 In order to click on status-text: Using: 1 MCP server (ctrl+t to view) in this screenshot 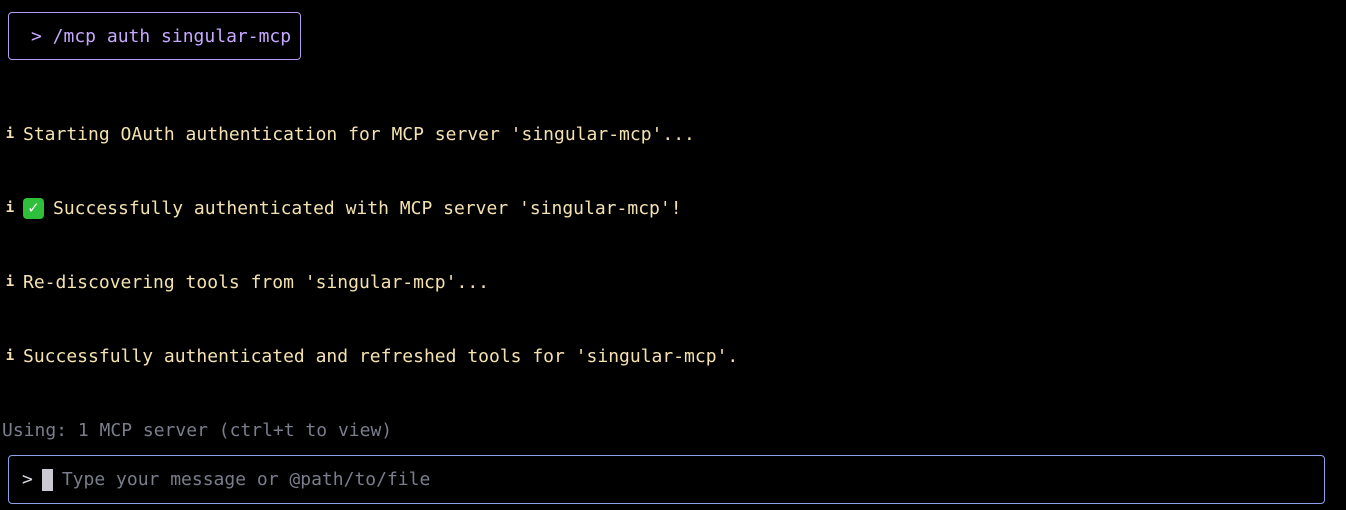, I will do `click(197, 430)`.